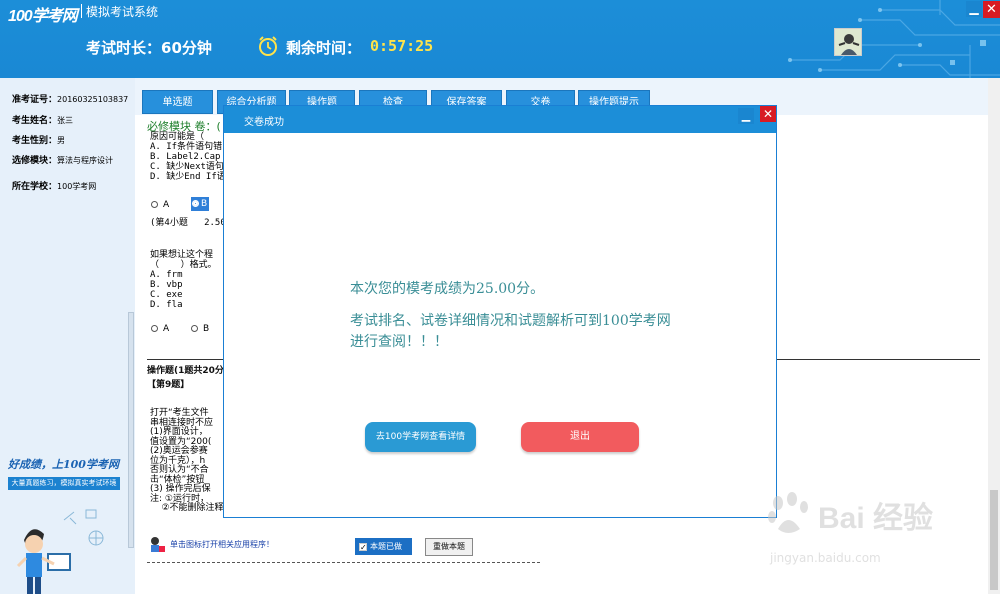  I want to click on candidate-gender: 考生性别：男, so click(39, 141).